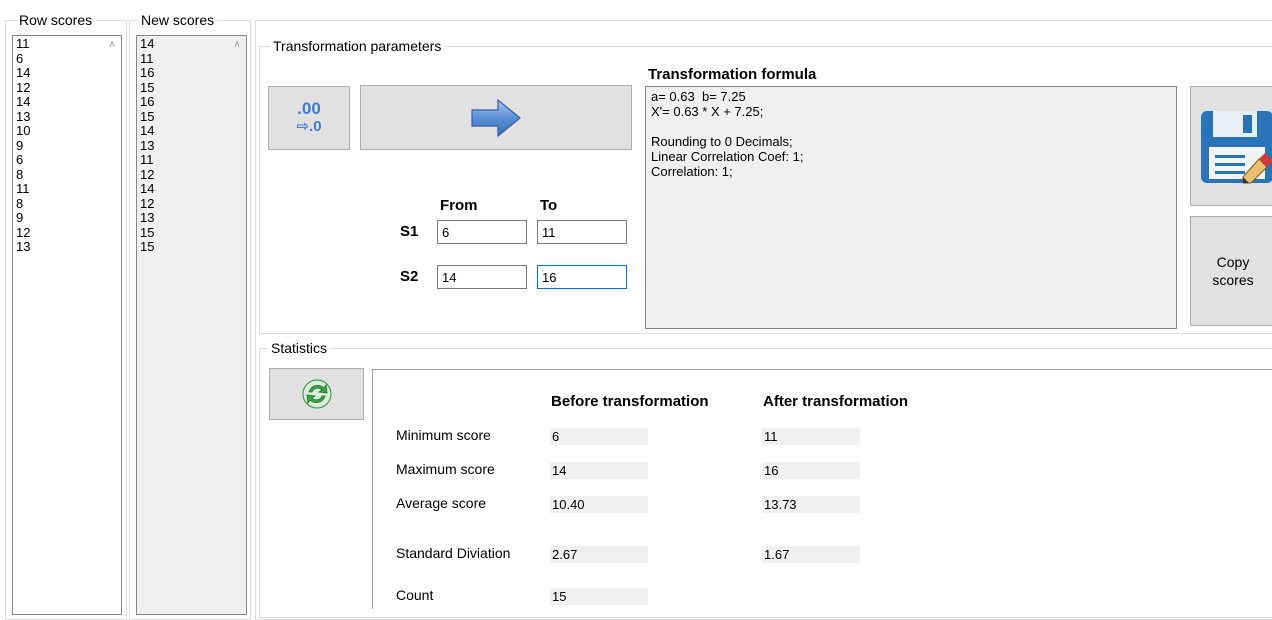  Describe the element at coordinates (178, 20) in the screenshot. I see `new-scores-title: New scores` at that location.